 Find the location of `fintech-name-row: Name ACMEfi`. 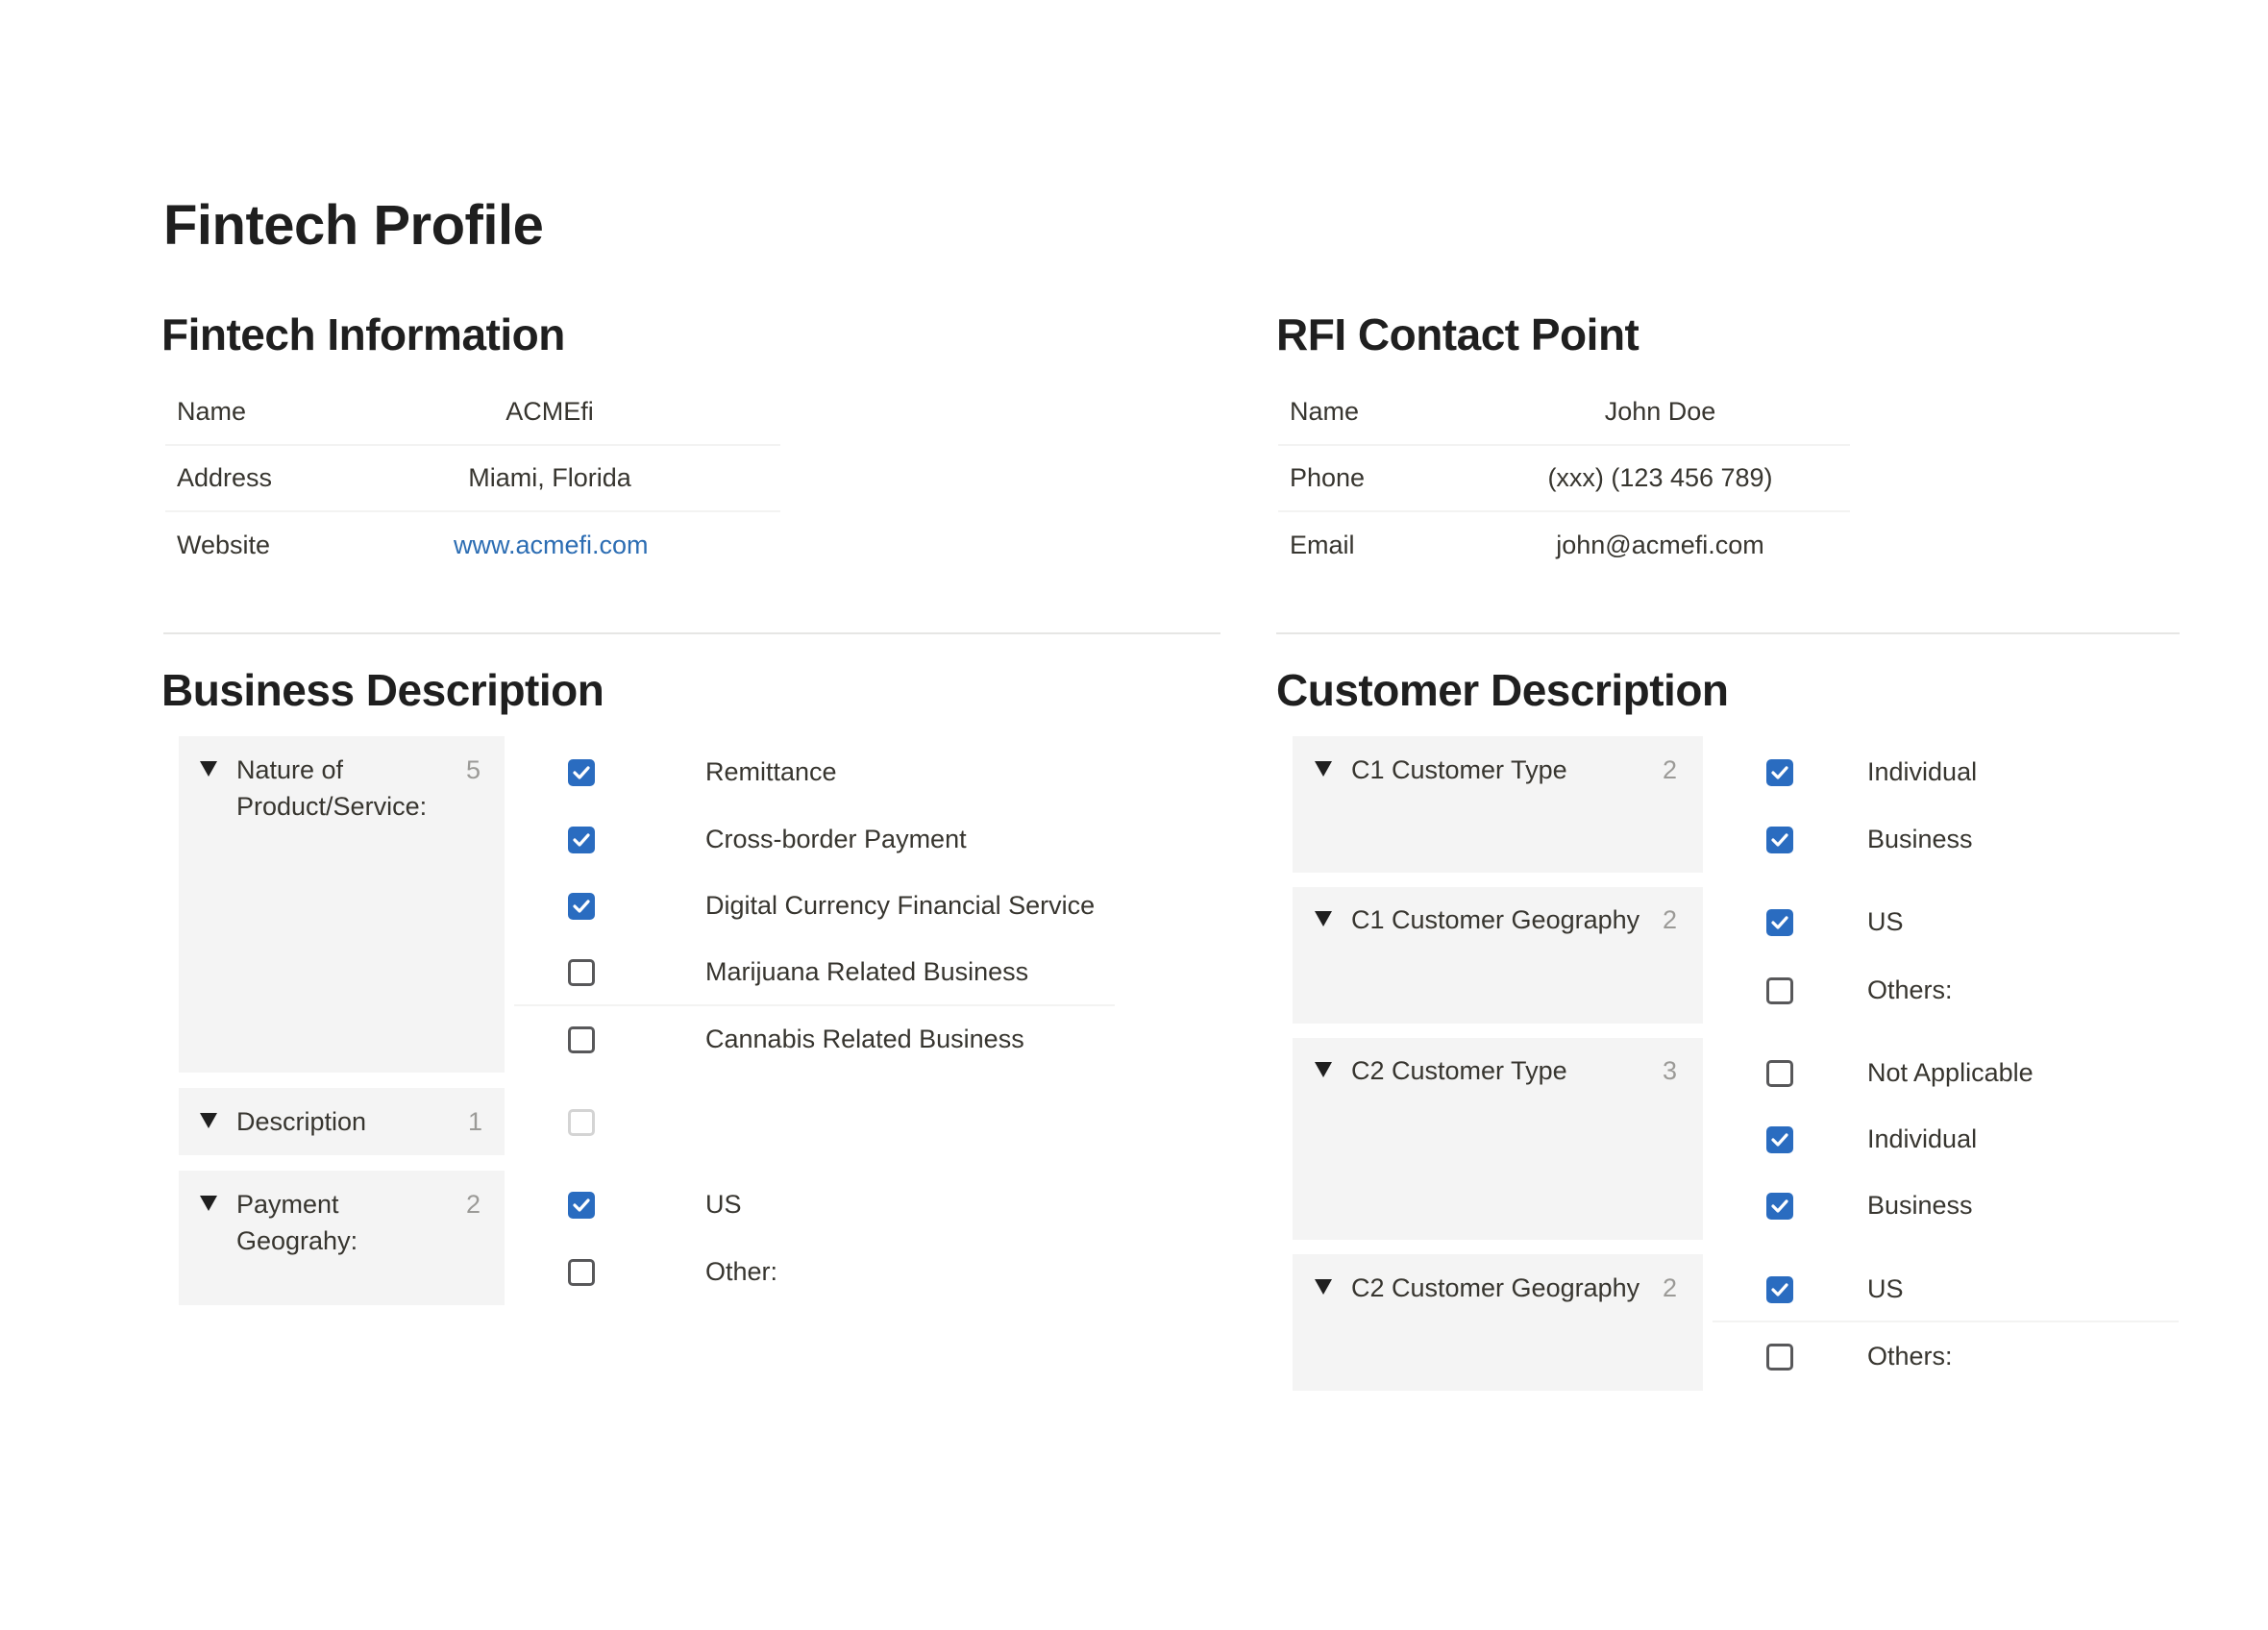

fintech-name-row: Name ACMEfi is located at coordinates (472, 413).